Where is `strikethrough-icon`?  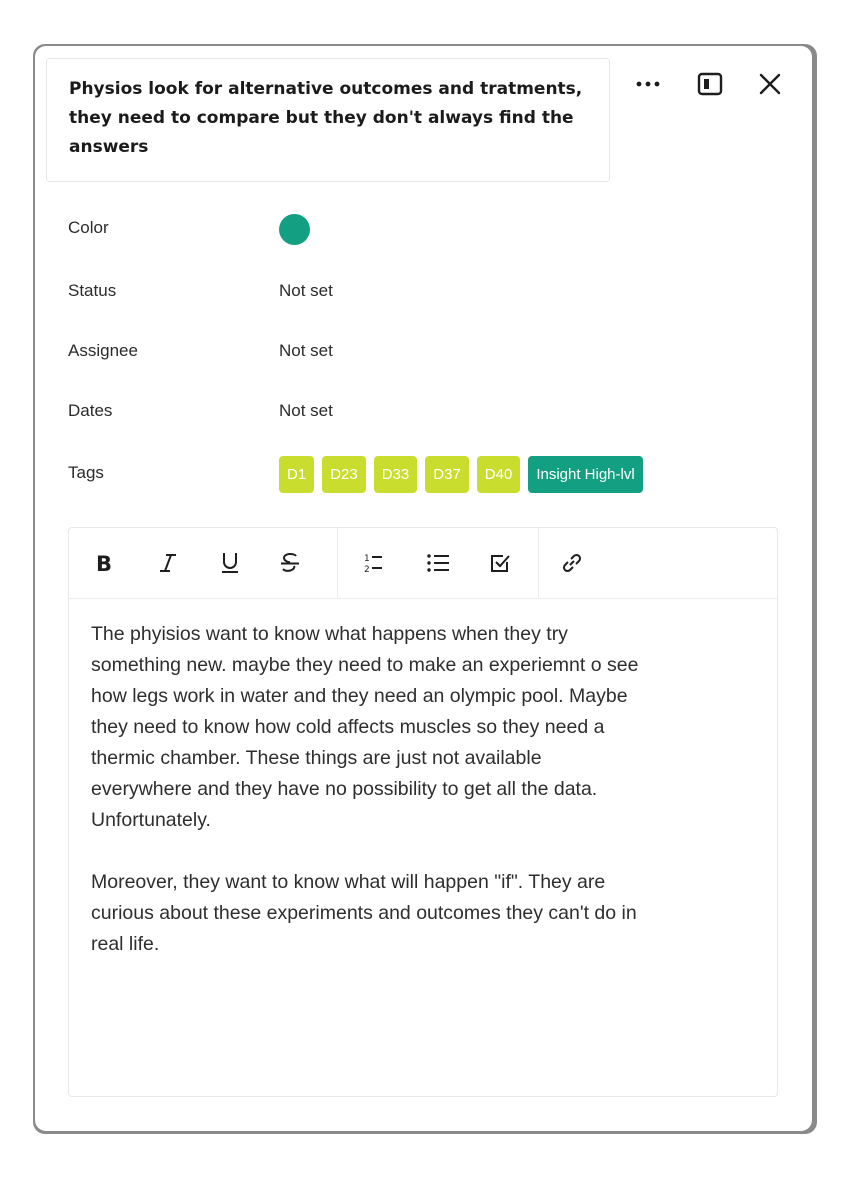 strikethrough-icon is located at coordinates (290, 562).